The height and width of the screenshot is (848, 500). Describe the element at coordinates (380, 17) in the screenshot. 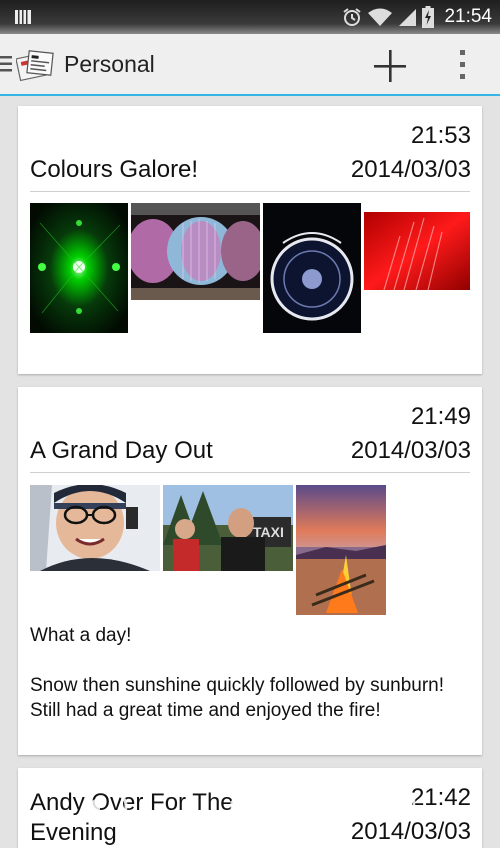

I see `wifi-icon` at that location.